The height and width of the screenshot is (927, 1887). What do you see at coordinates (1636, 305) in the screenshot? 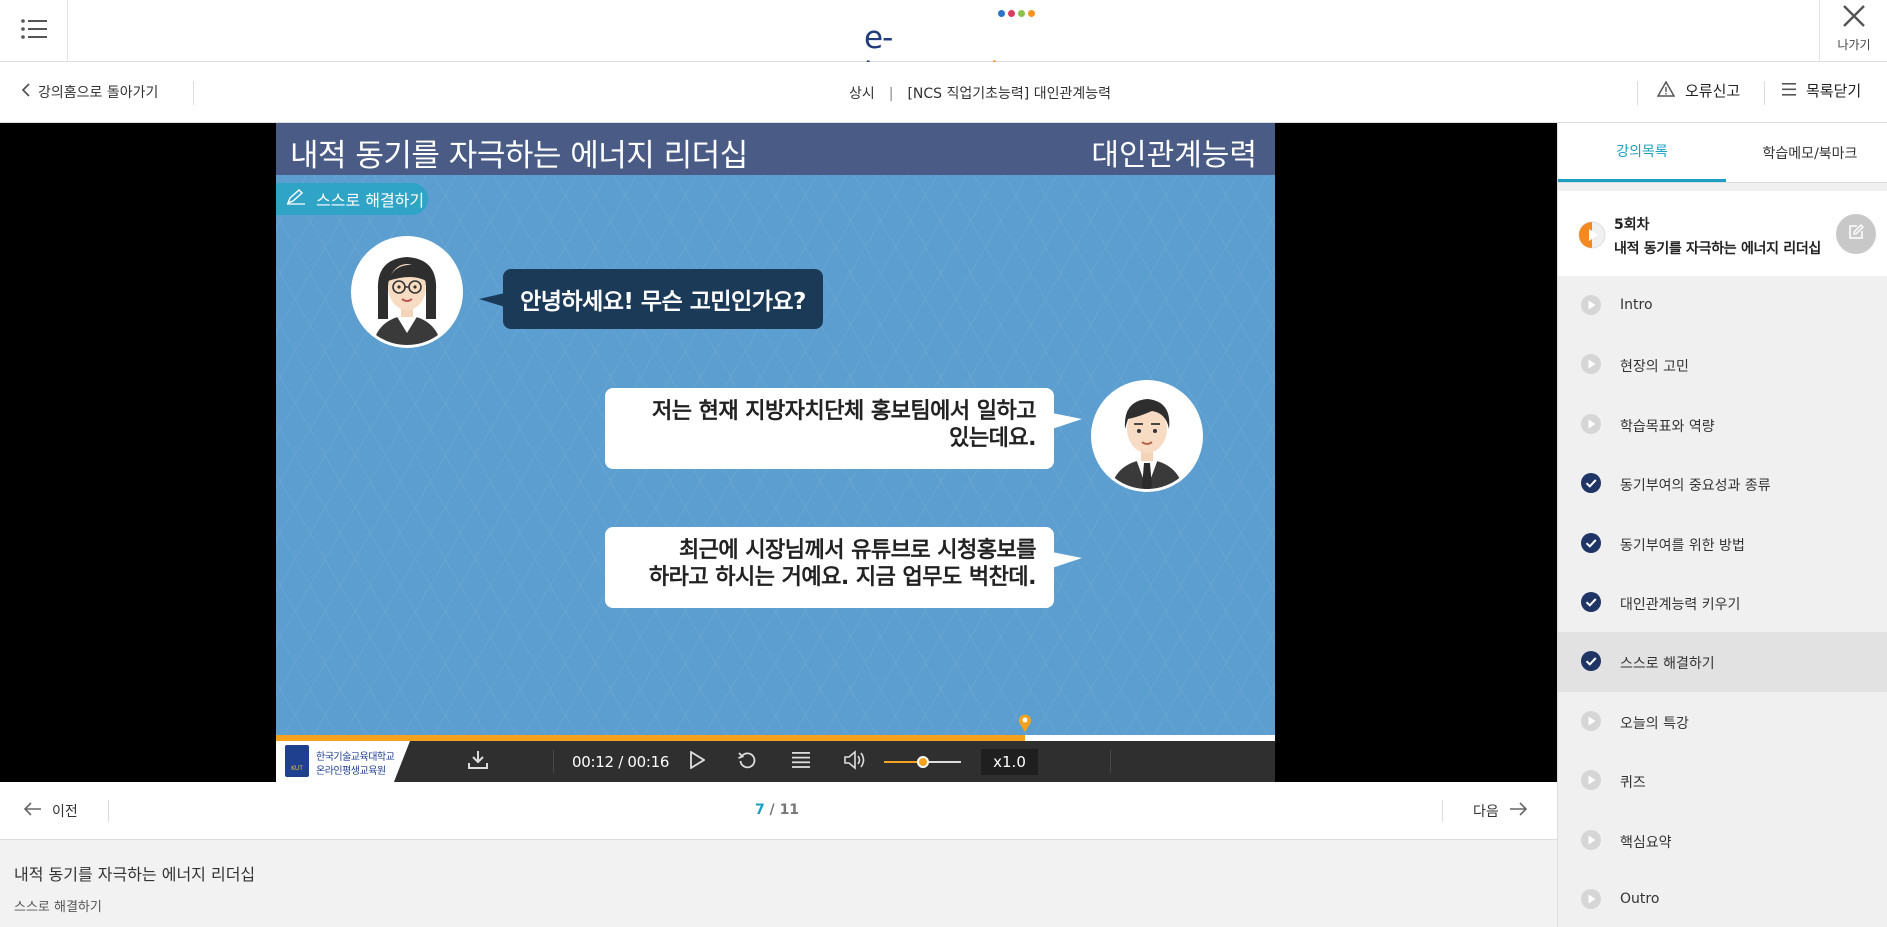
I see `lesson-item-label: Intro` at bounding box center [1636, 305].